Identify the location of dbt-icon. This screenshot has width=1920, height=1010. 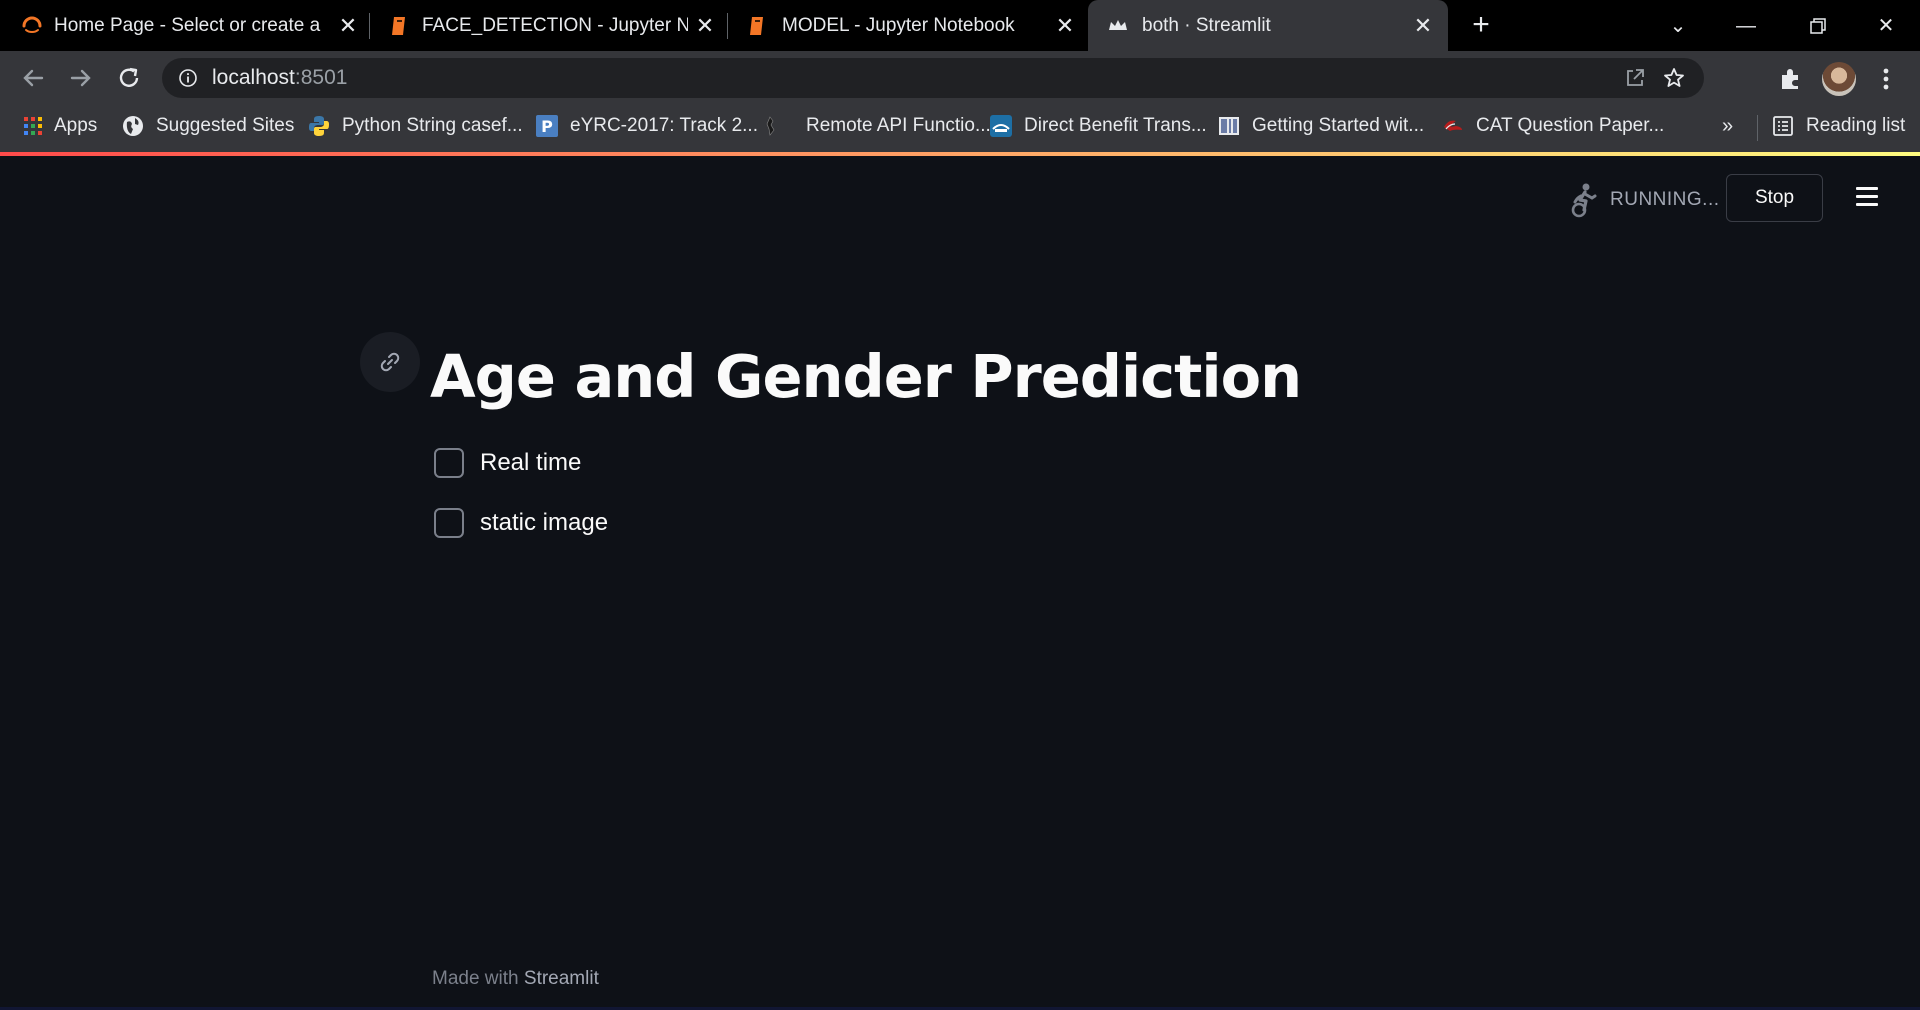
(1001, 126).